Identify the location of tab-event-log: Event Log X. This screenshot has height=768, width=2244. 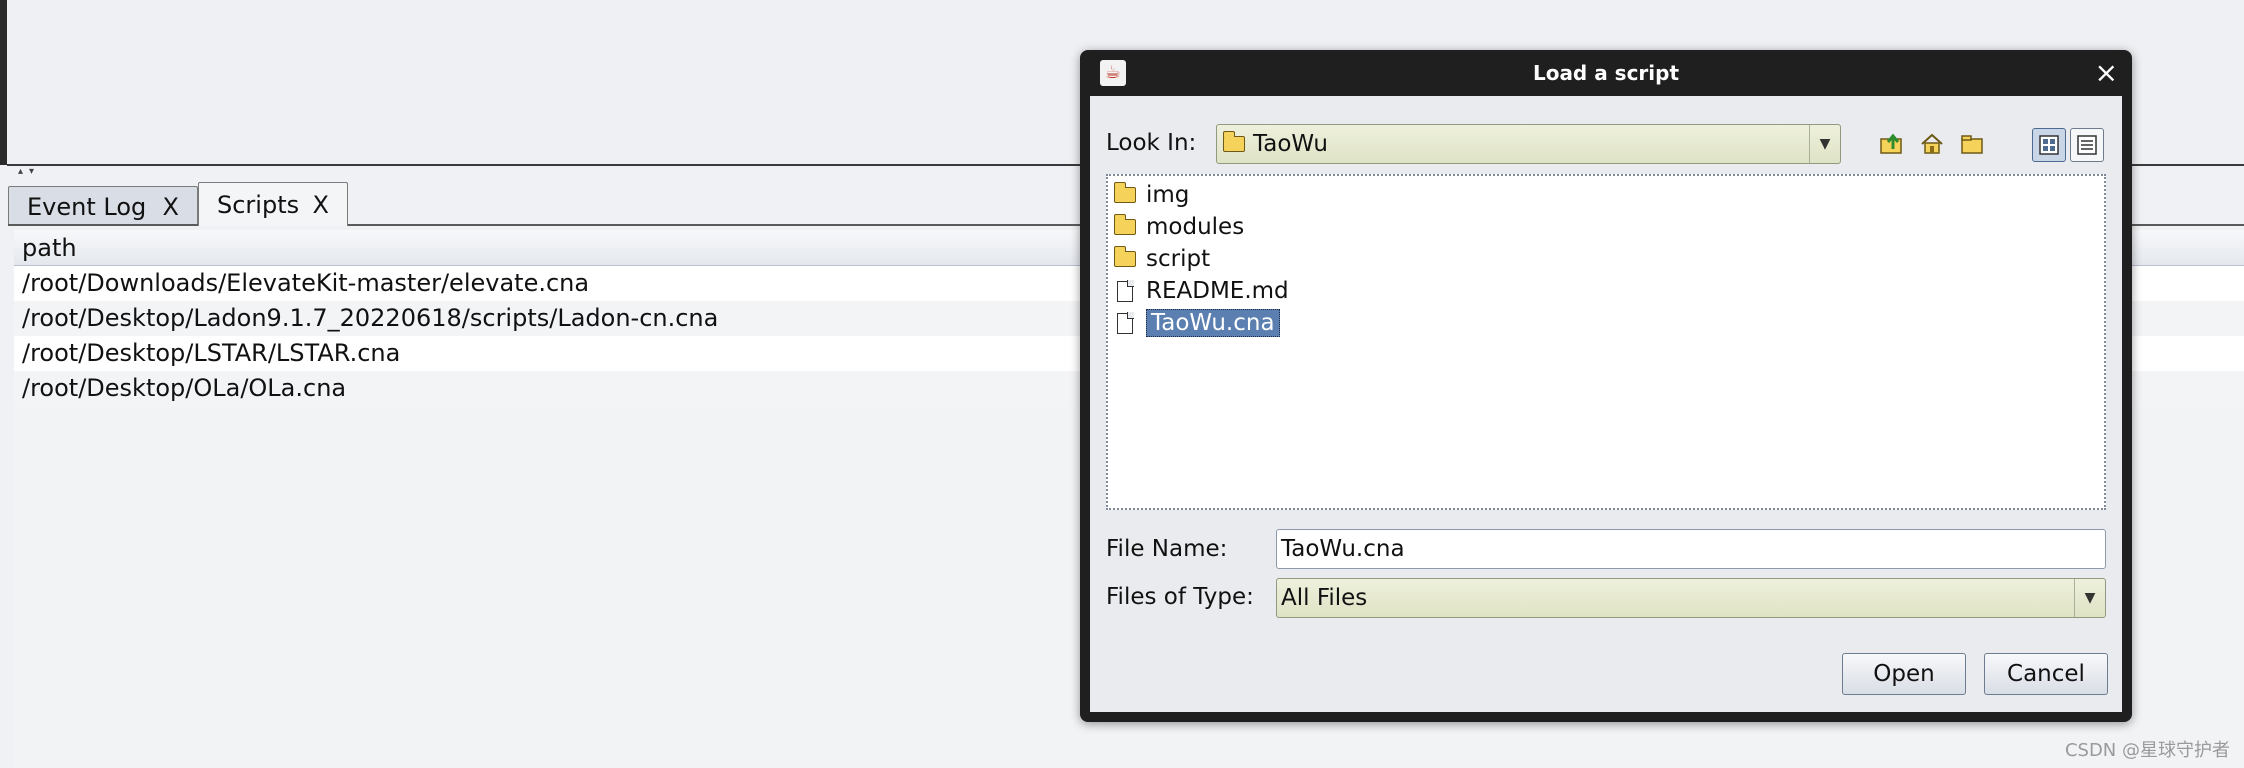
(103, 206).